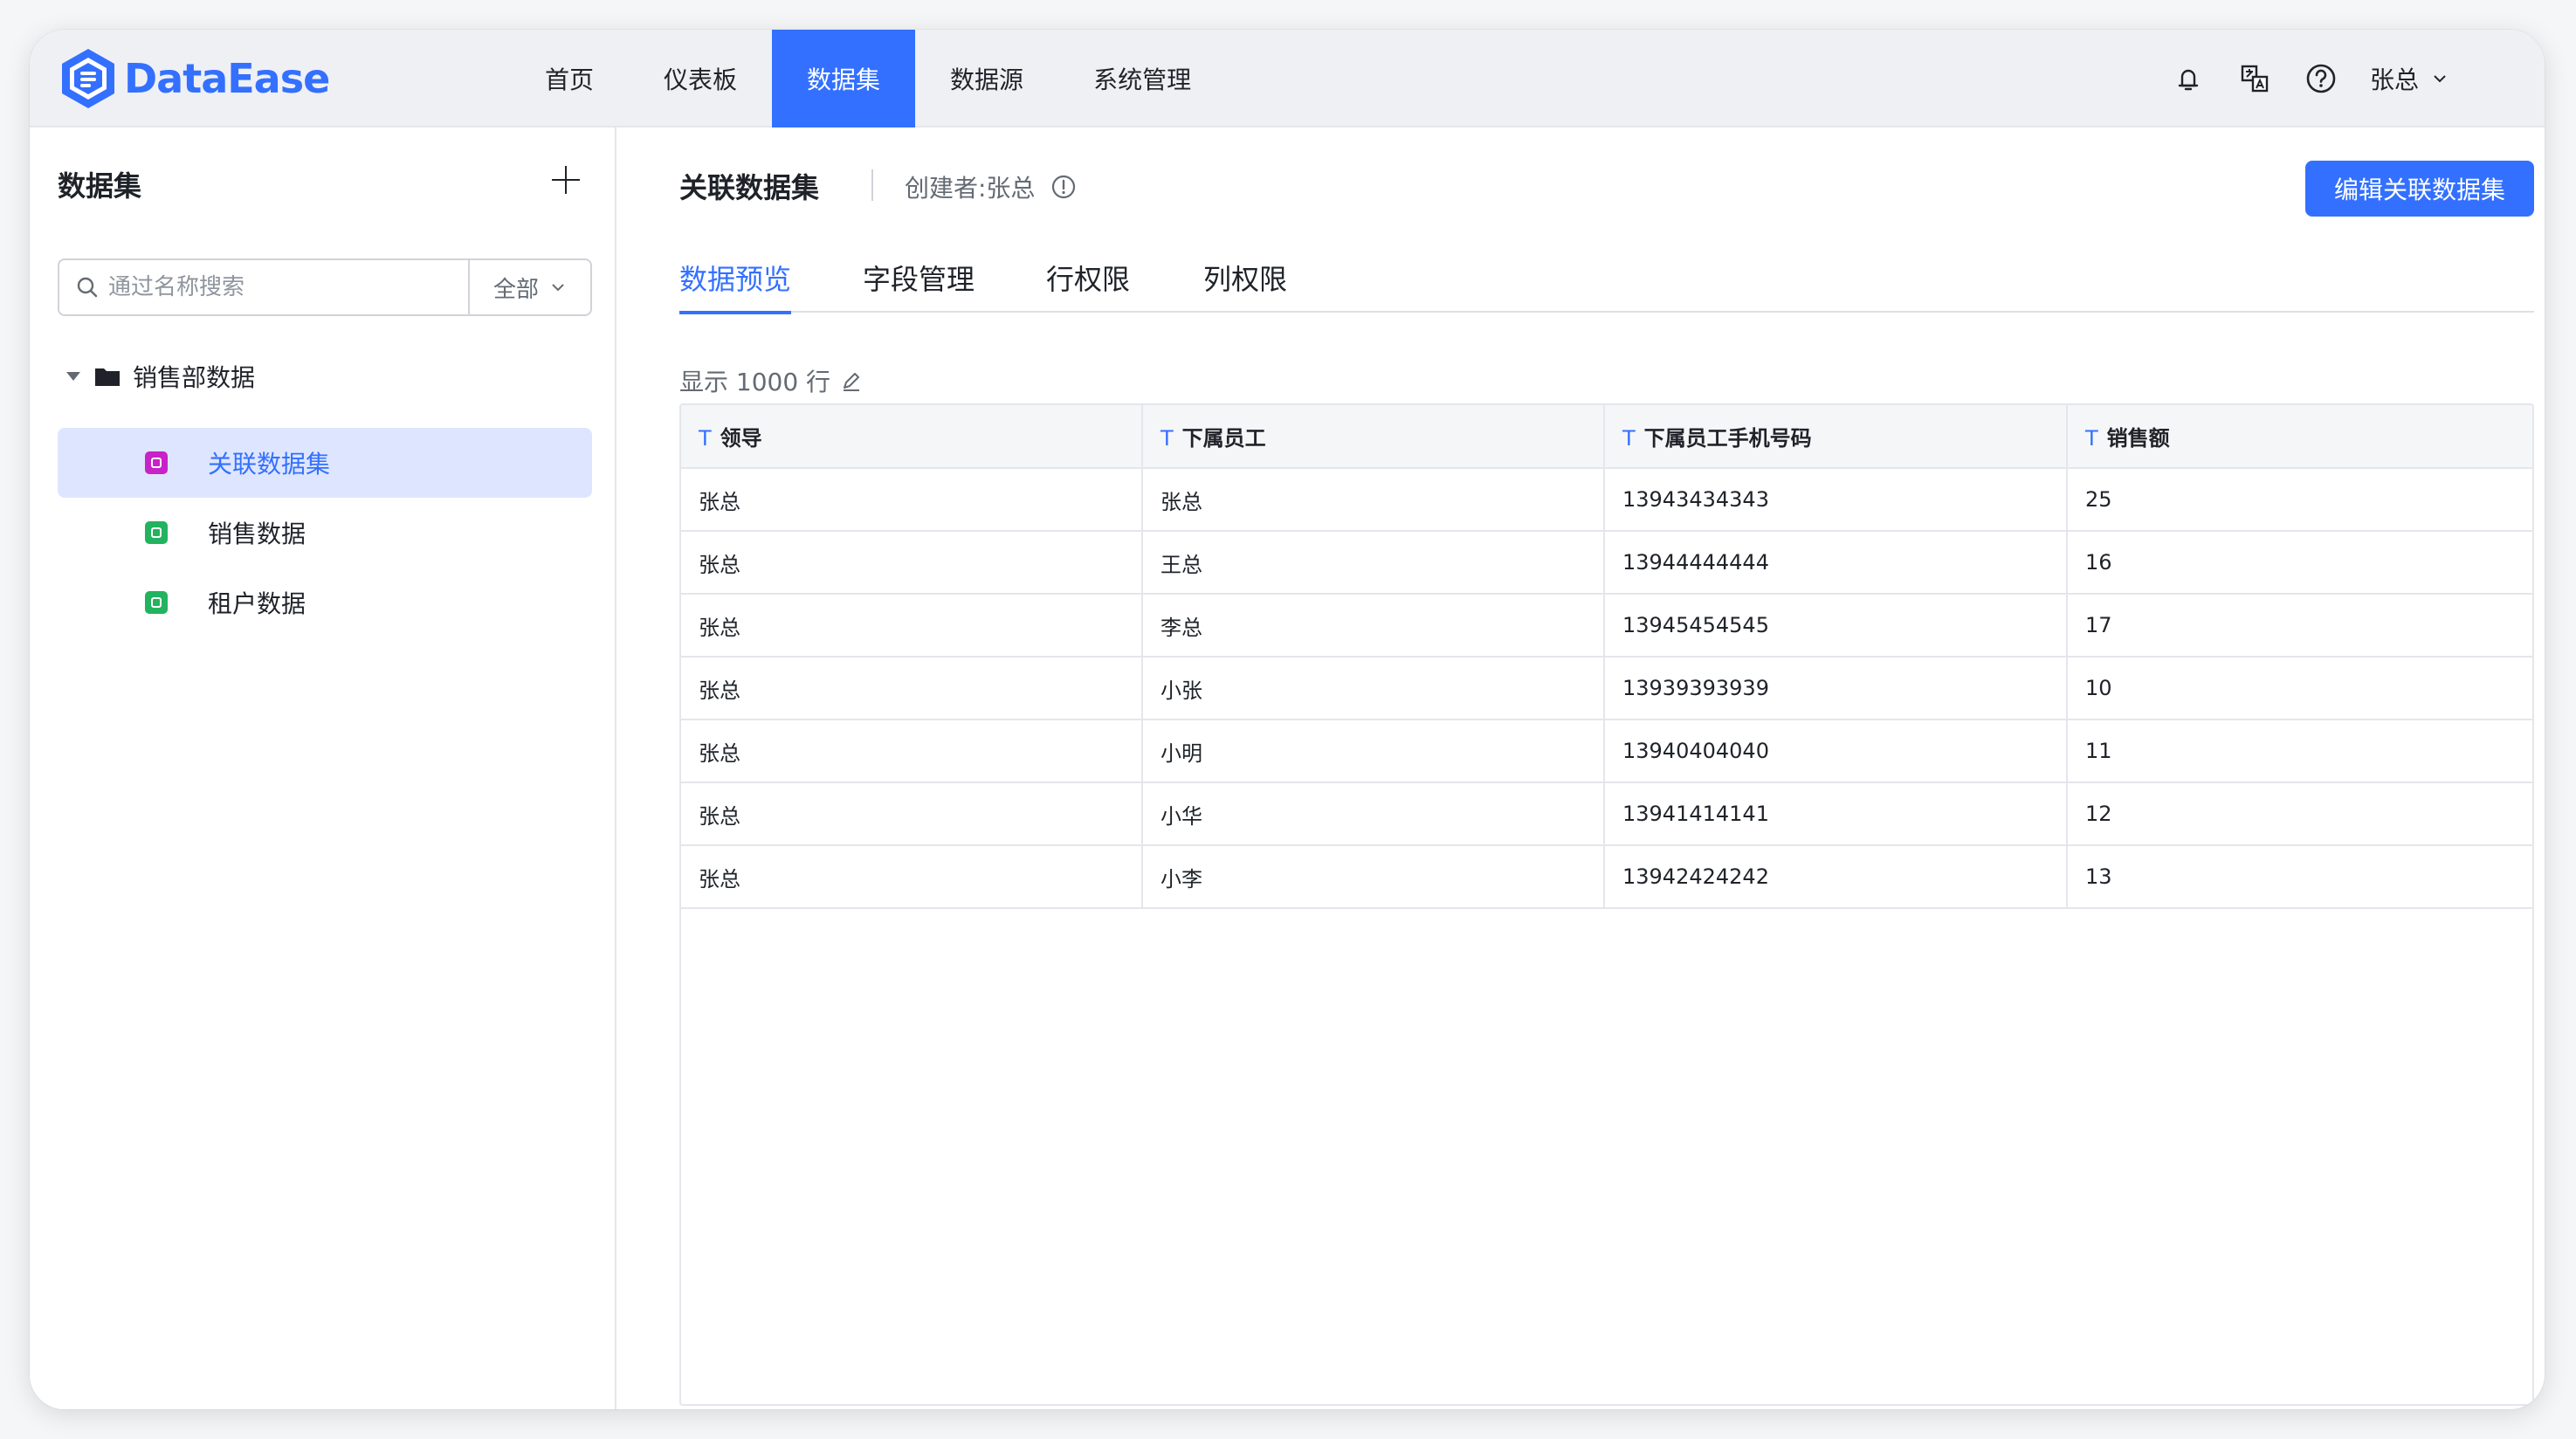  I want to click on row-count: 显示 1000 行, so click(771, 380).